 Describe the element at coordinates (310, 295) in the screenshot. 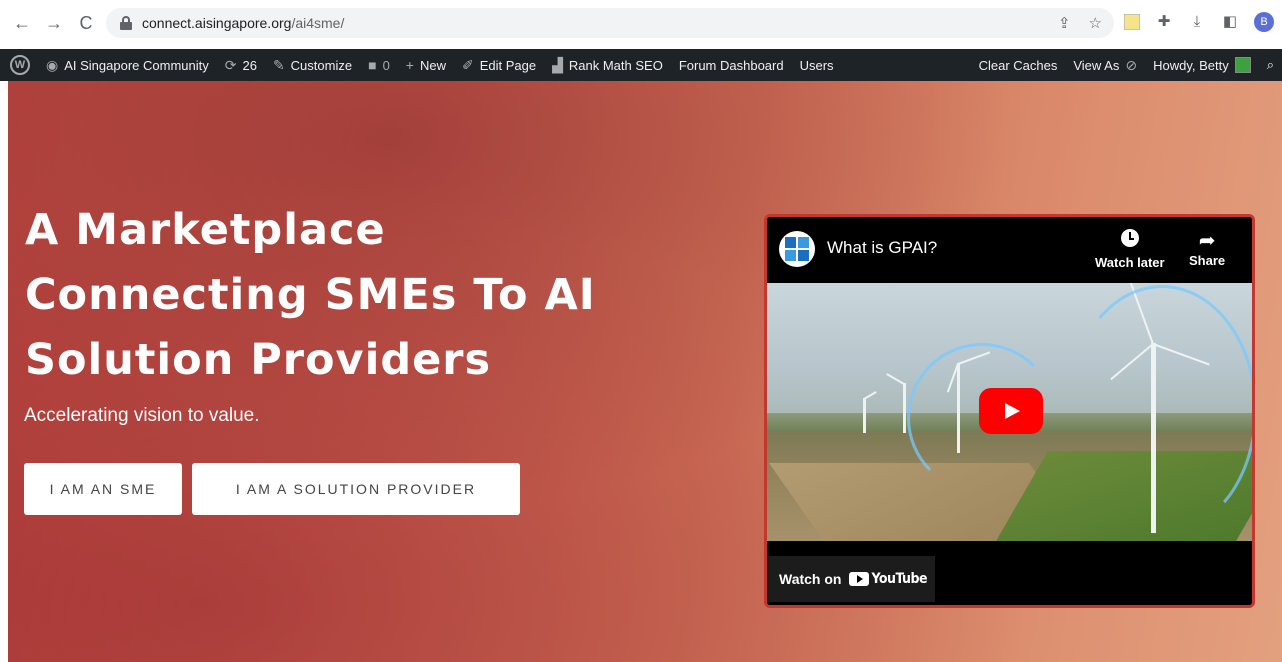

I see `hero-title-line2: Connecting SMEs To AI` at that location.